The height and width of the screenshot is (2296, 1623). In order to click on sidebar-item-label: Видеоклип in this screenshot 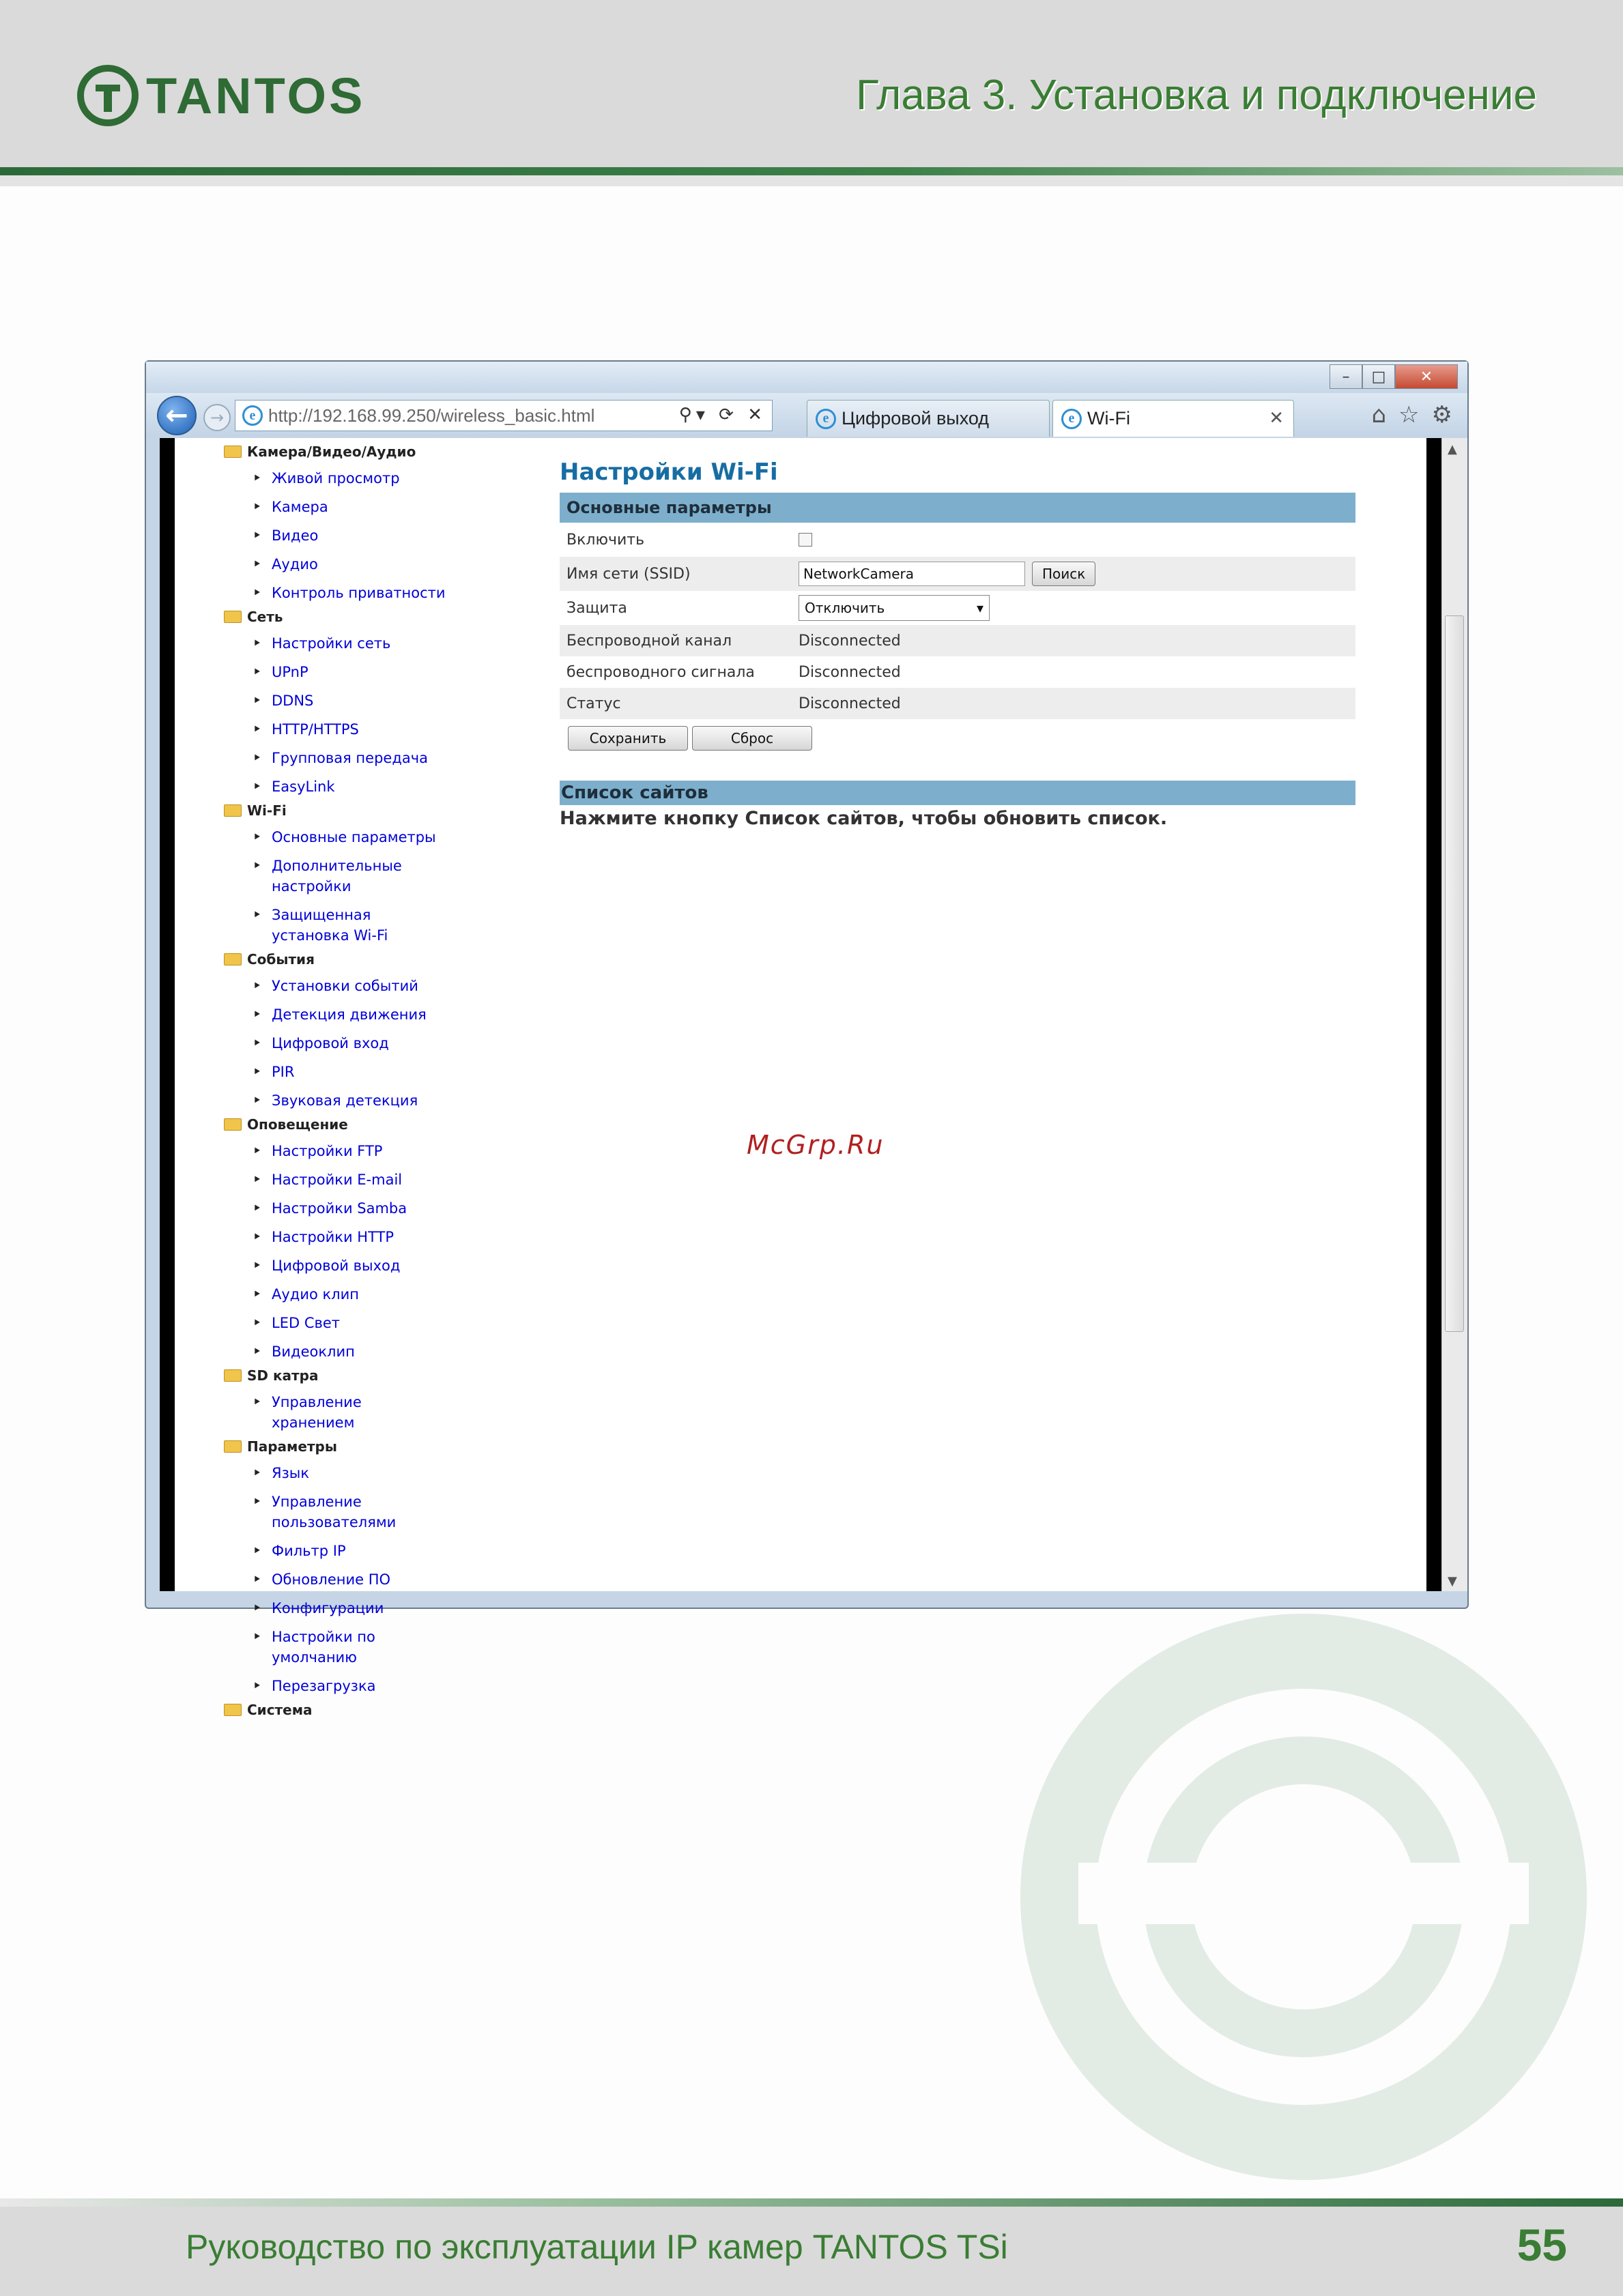, I will do `click(313, 1351)`.